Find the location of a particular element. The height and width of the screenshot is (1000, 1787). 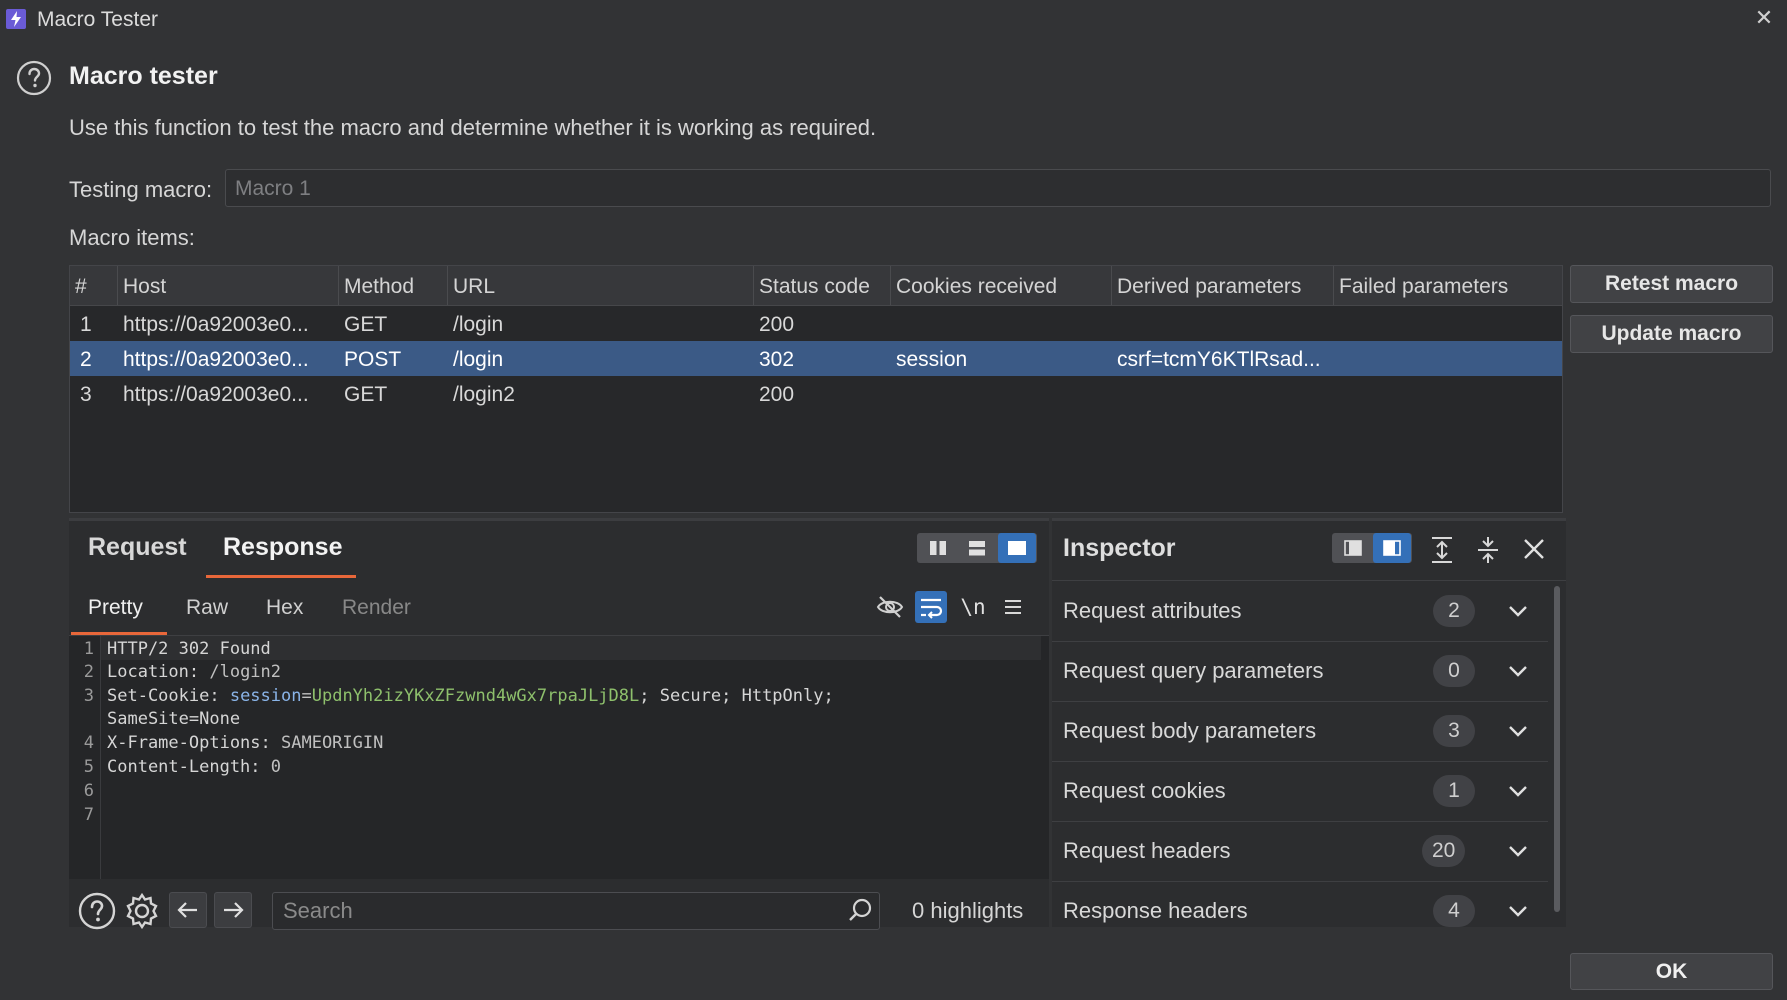

inspector-layout-toggle-group is located at coordinates (1372, 548).